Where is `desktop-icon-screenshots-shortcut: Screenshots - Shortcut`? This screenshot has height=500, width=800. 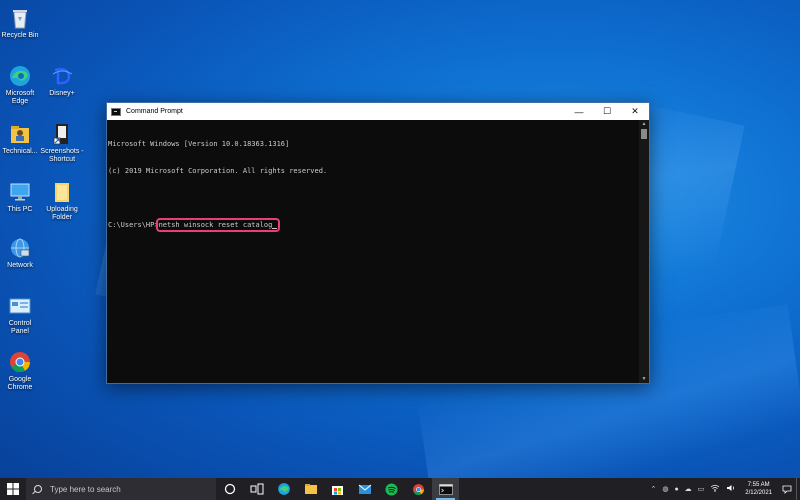 desktop-icon-screenshots-shortcut: Screenshots - Shortcut is located at coordinates (62, 143).